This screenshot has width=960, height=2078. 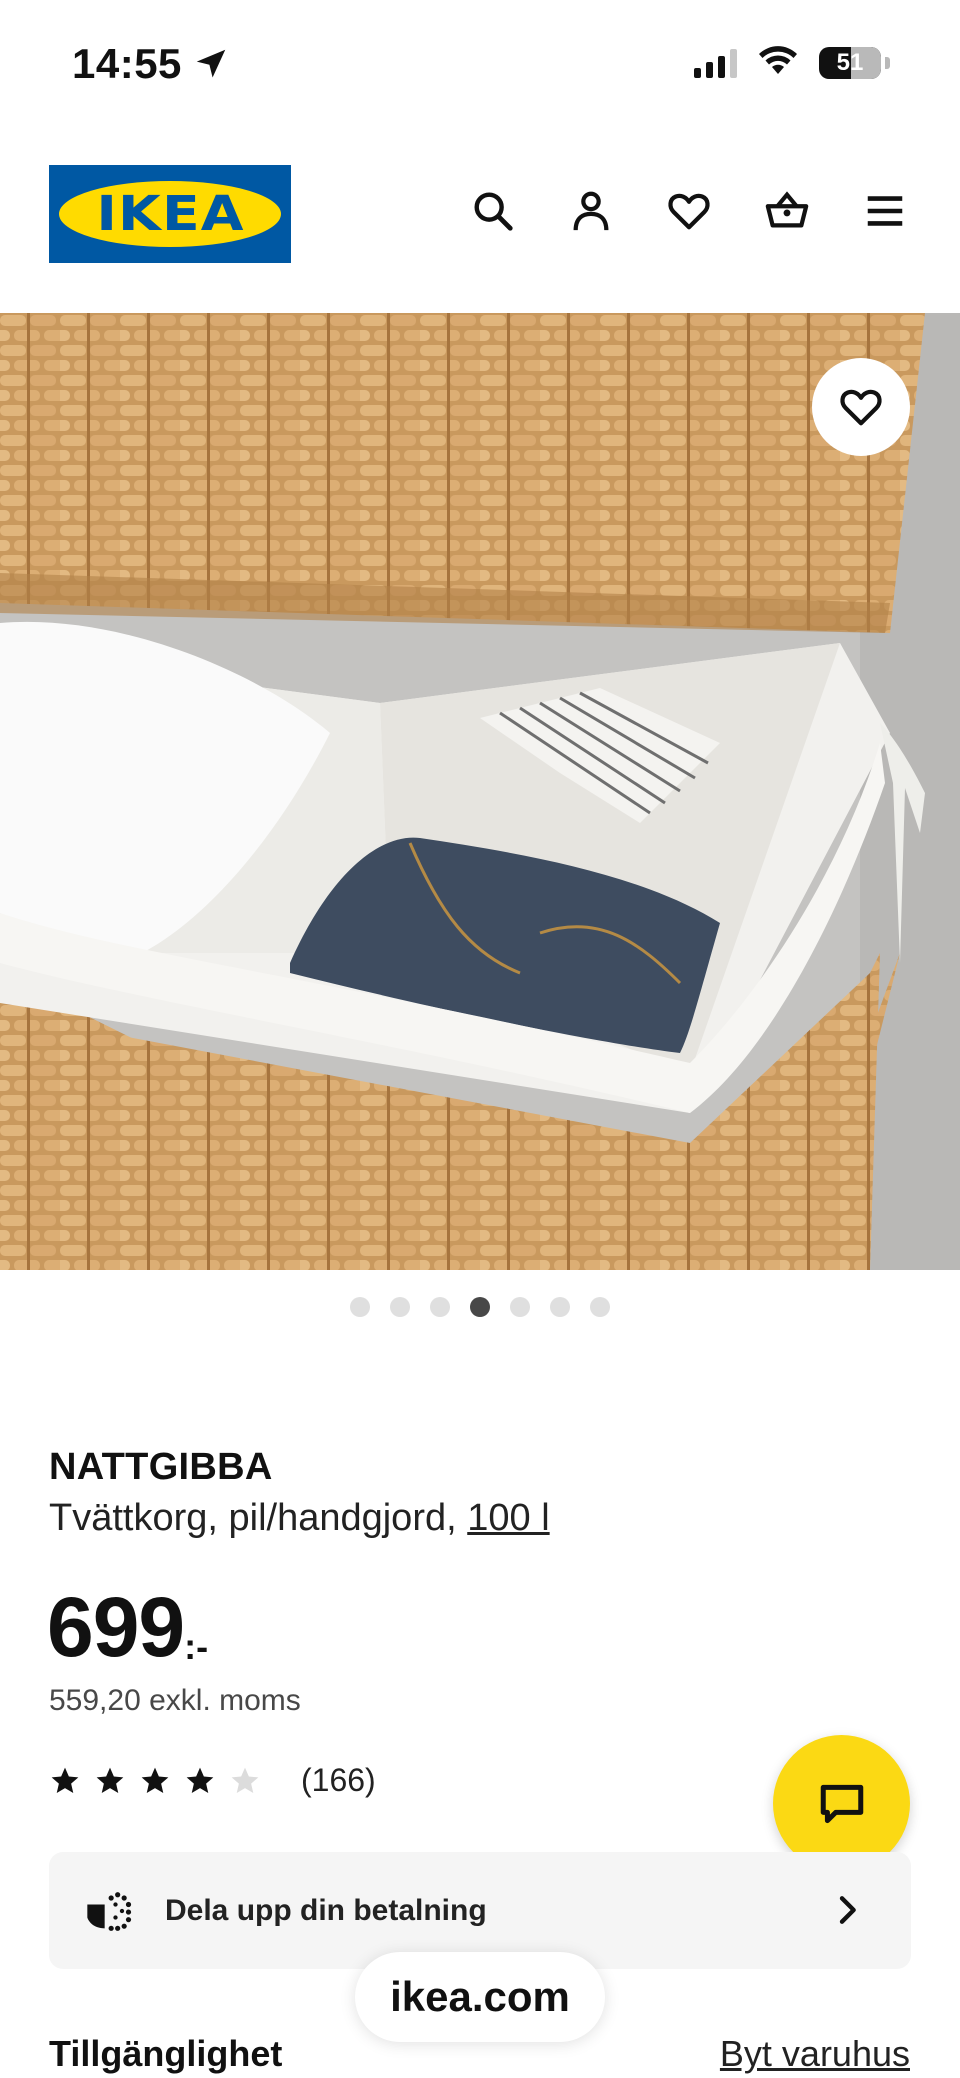 I want to click on product-price: 699 :-, so click(x=127, y=1627).